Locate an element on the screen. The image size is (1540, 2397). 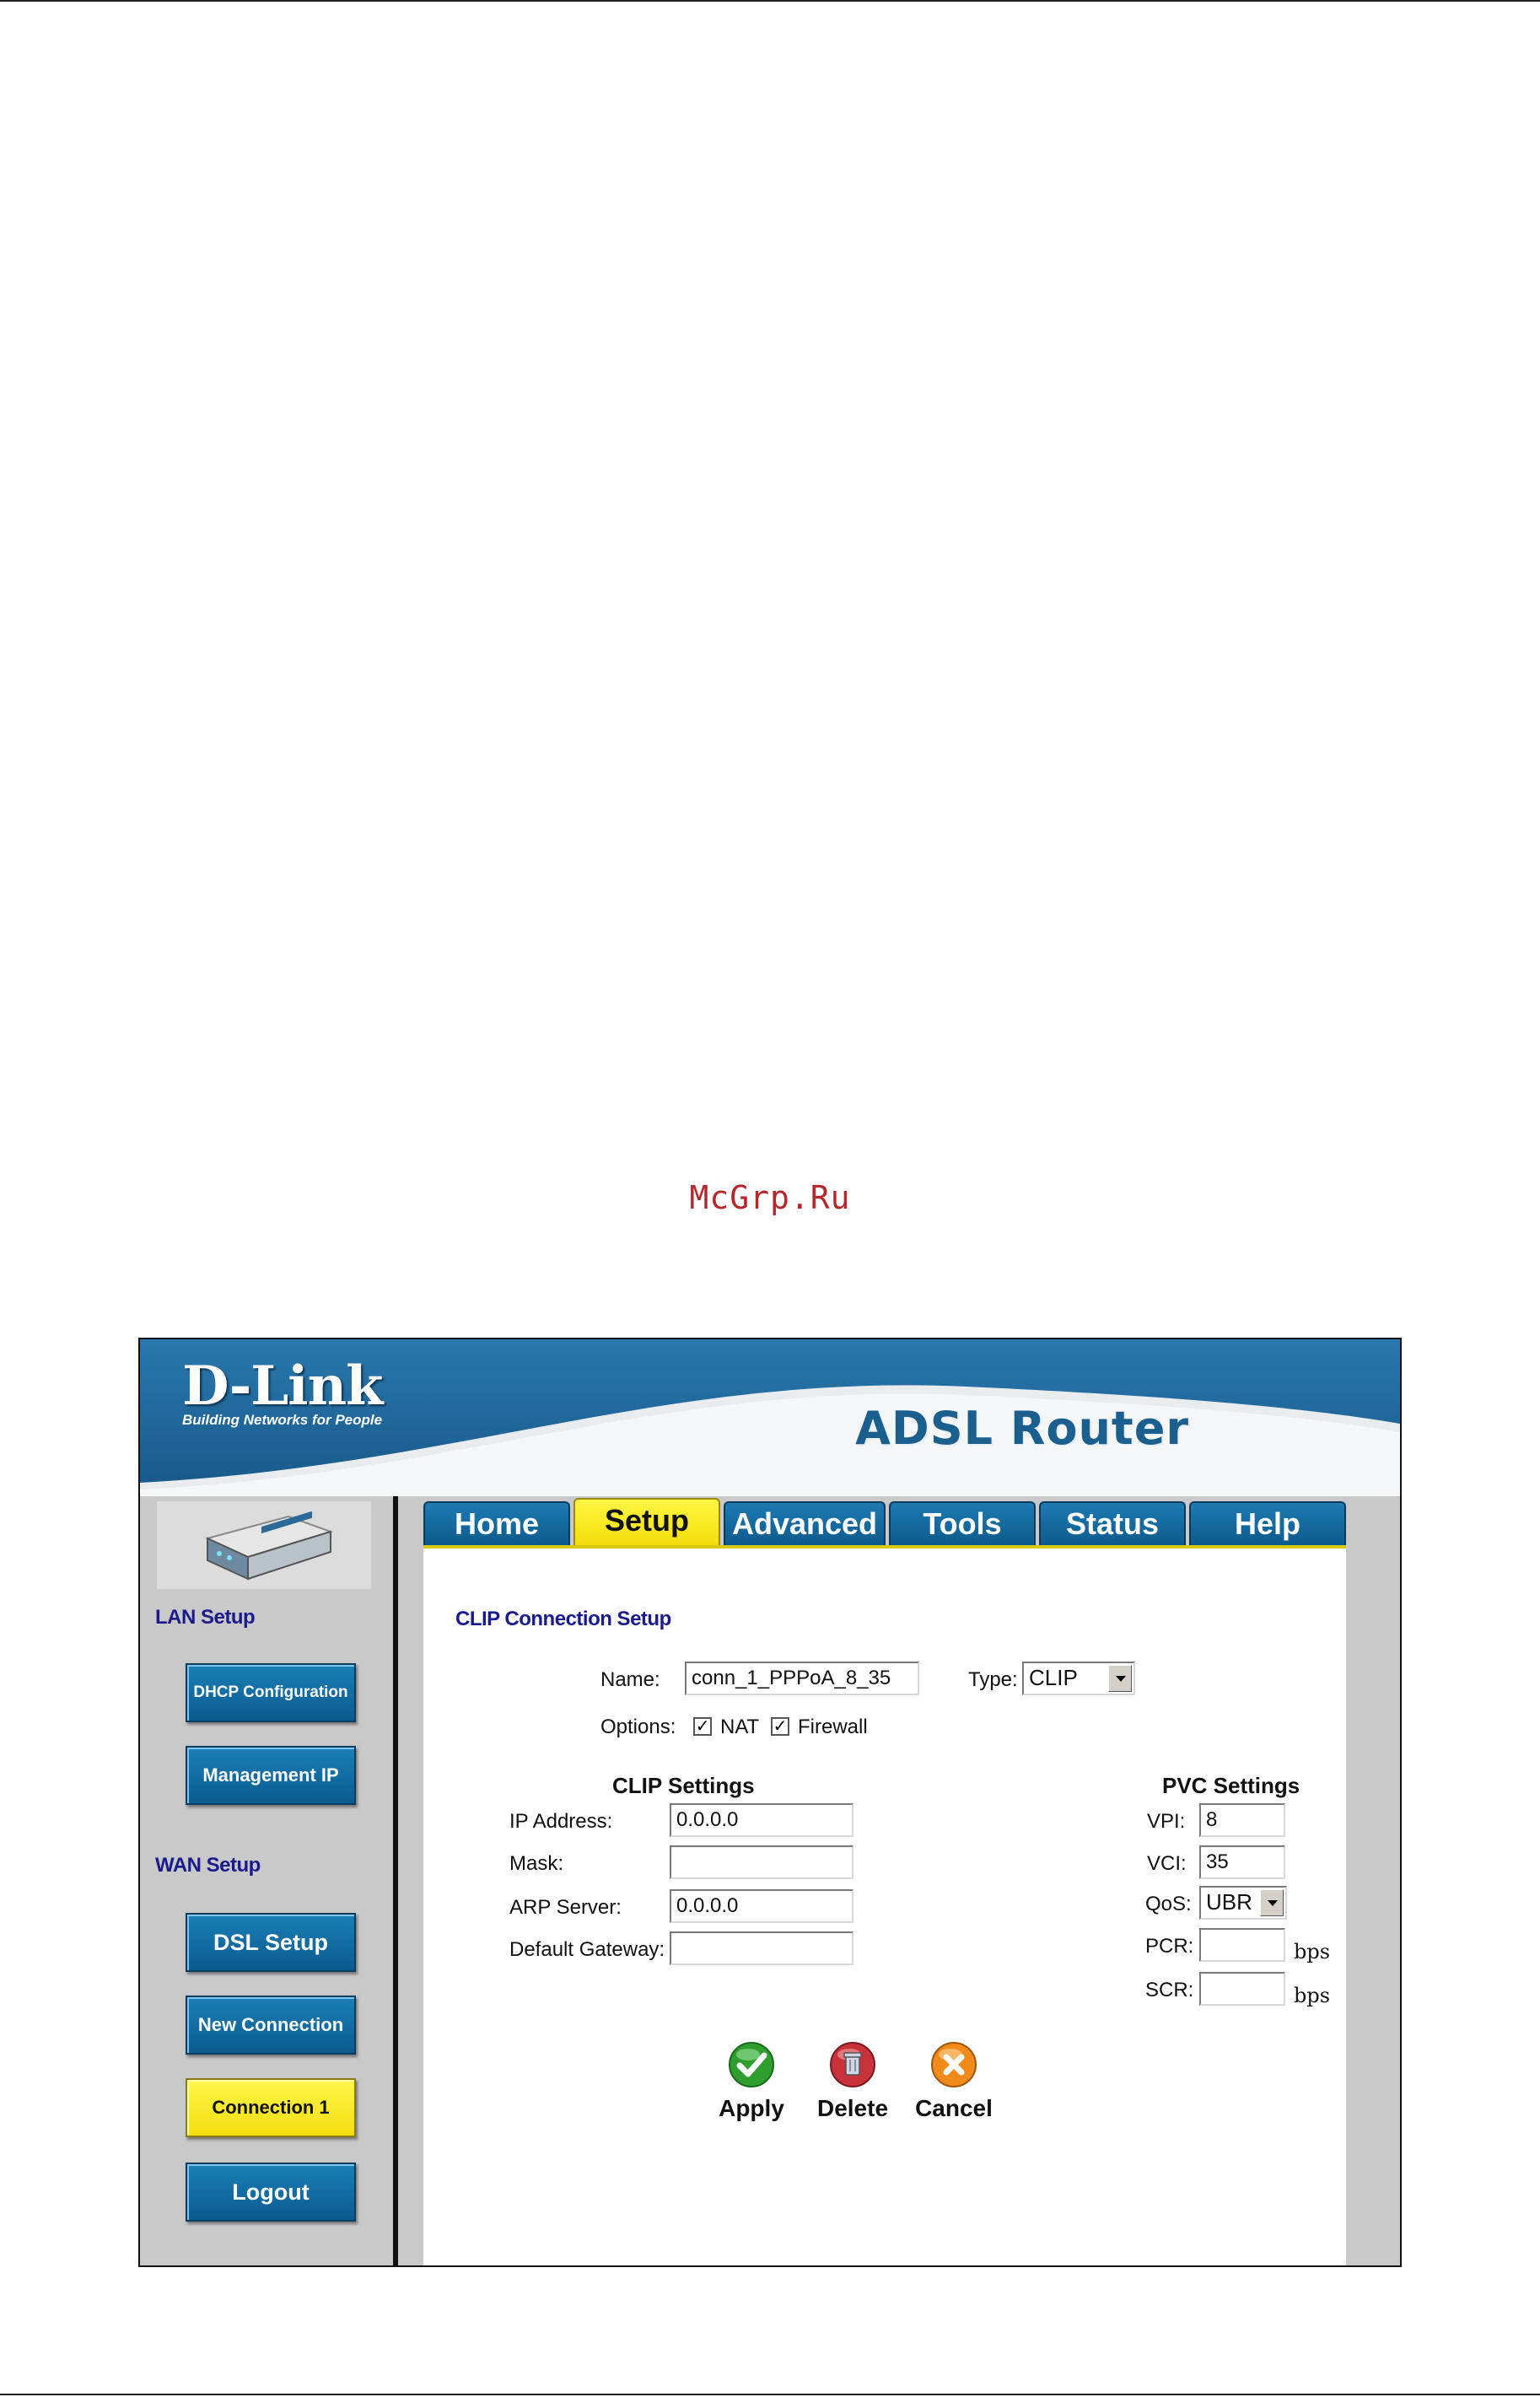
cancel-button: Cancel is located at coordinates (953, 2081).